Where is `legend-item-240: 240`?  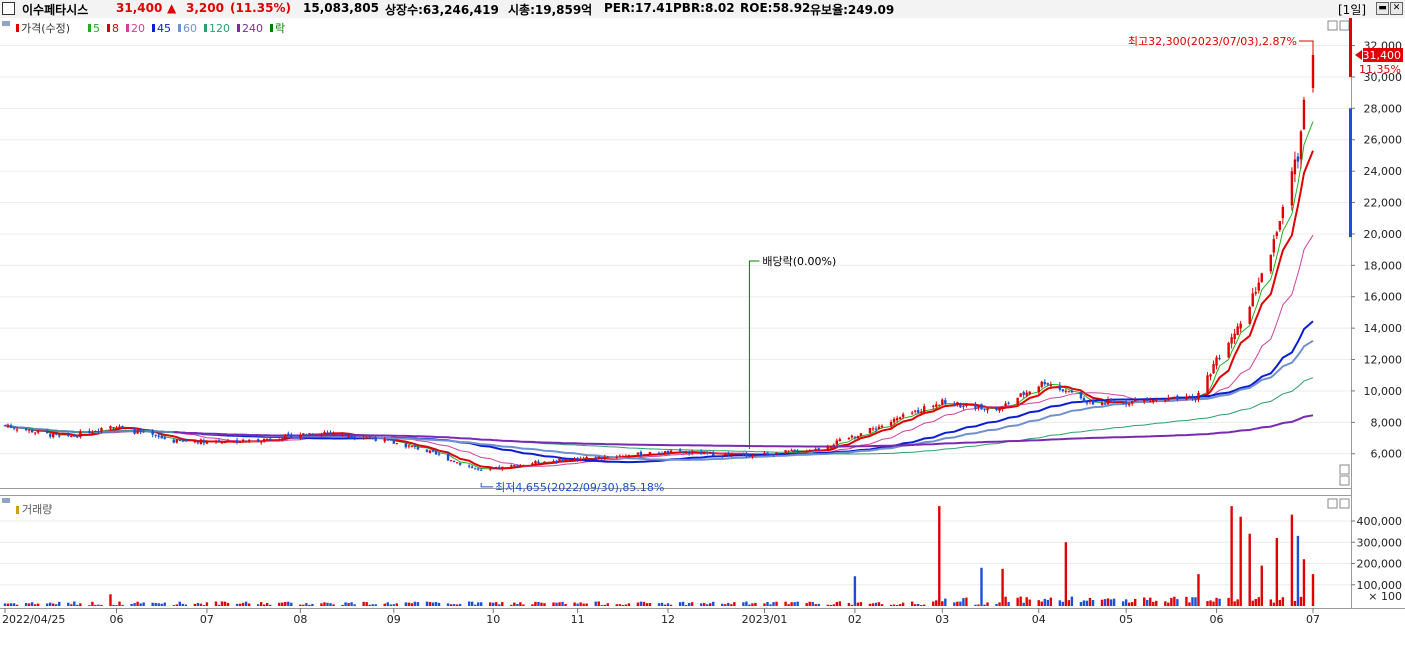 legend-item-240: 240 is located at coordinates (252, 28).